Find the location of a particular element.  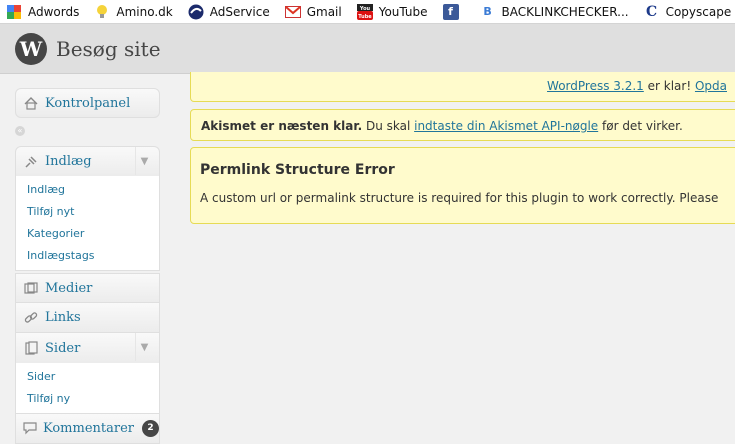

permalink-error-title: Permlink Structure Error is located at coordinates (297, 170).